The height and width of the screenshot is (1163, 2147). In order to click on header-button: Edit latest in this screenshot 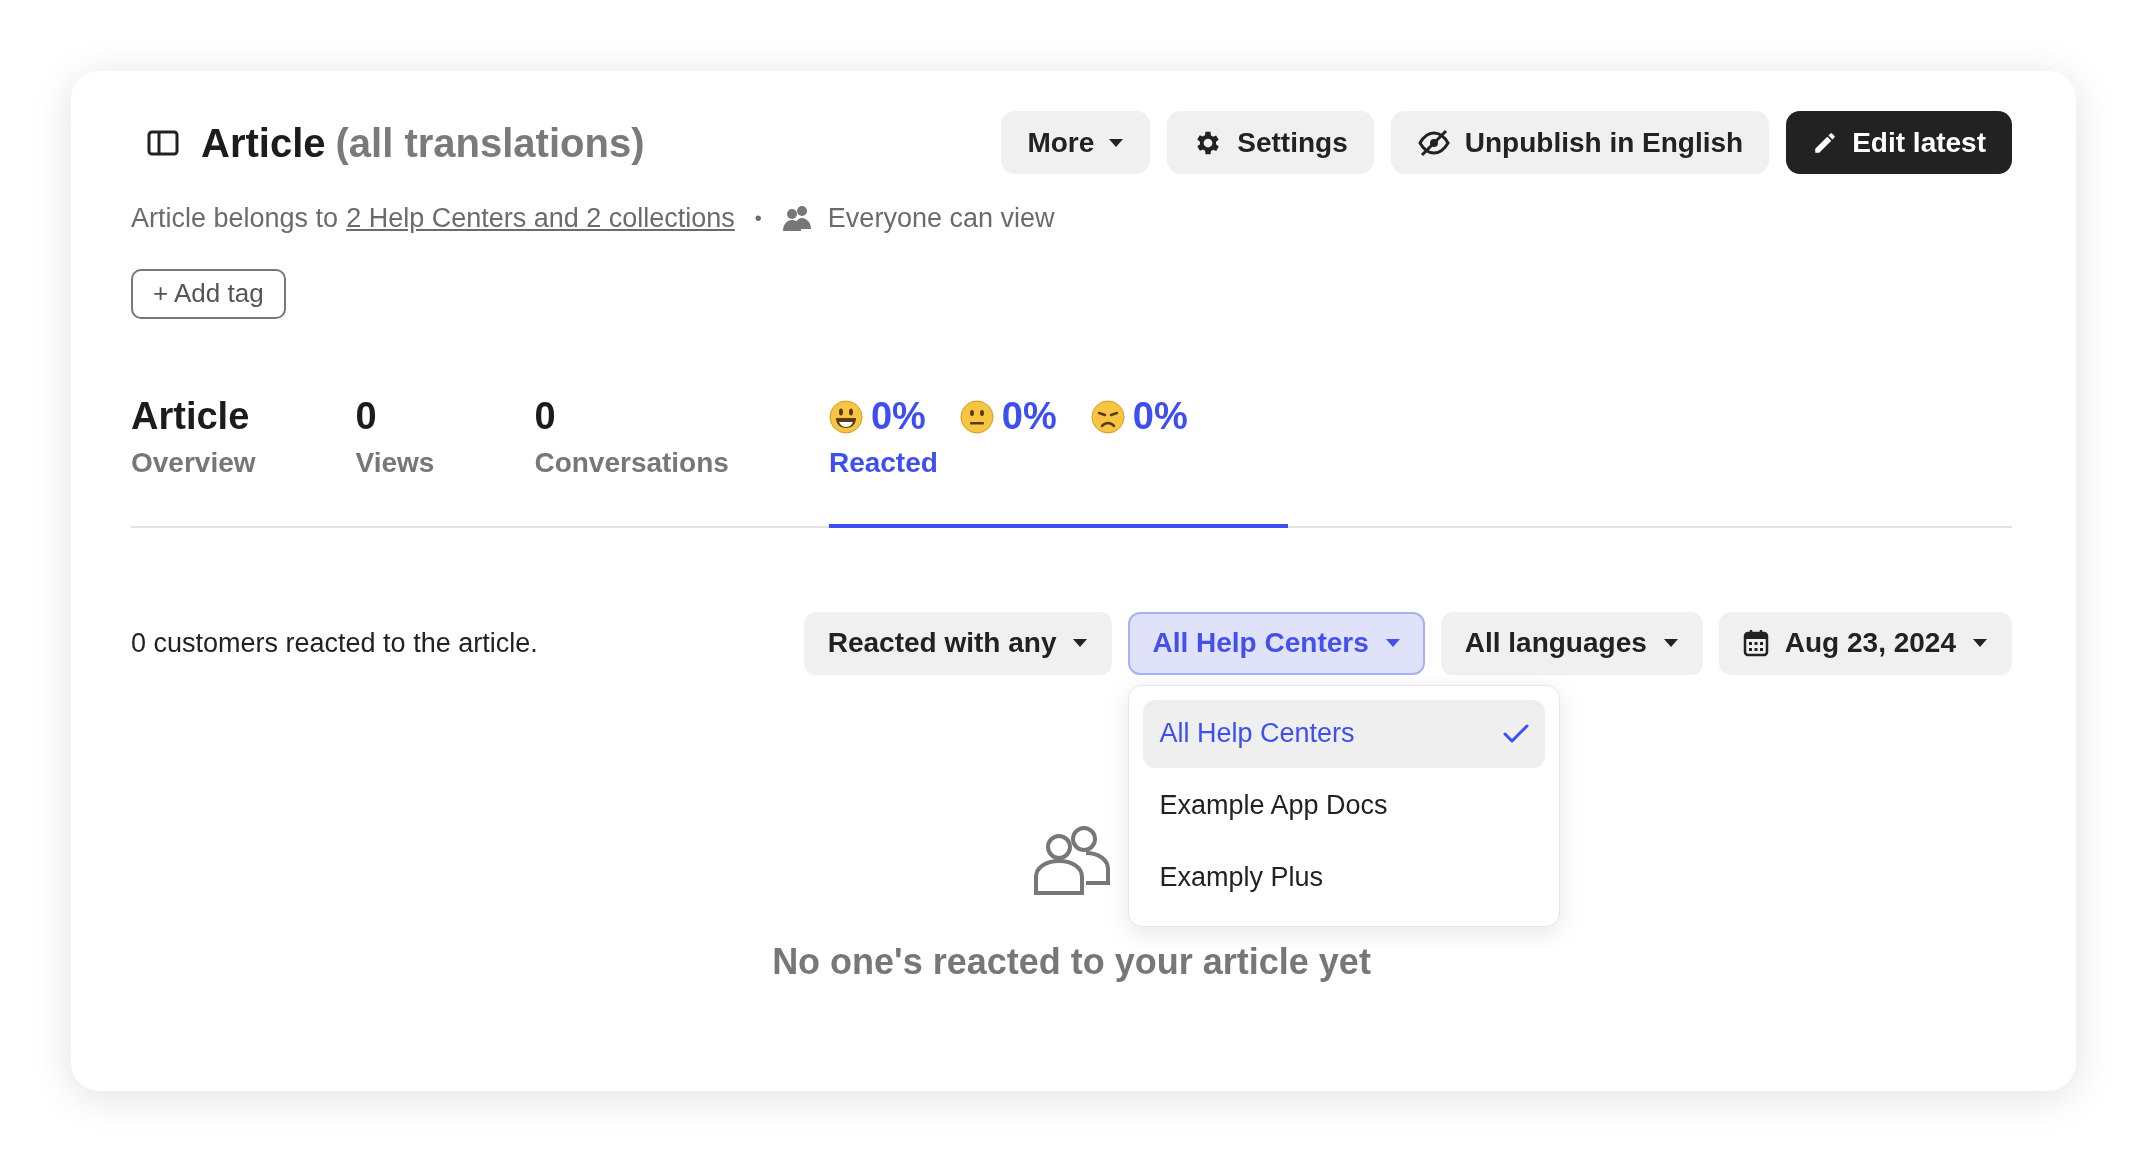, I will do `click(1899, 142)`.